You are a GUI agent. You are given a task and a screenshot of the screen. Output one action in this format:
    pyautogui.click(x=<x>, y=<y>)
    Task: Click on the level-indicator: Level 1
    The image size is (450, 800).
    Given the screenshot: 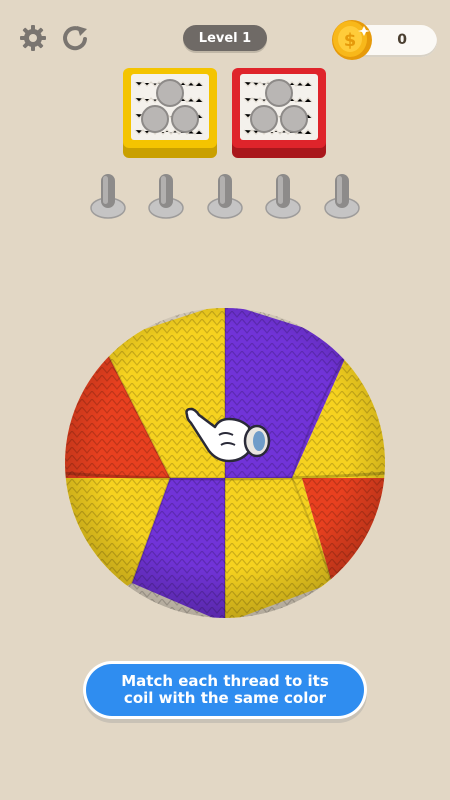 What is the action you would take?
    pyautogui.click(x=225, y=38)
    